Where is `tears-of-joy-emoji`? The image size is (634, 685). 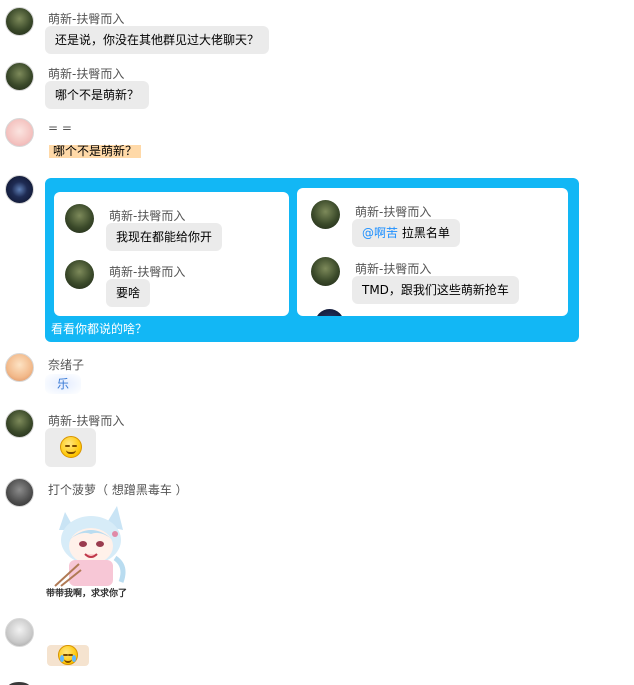 tears-of-joy-emoji is located at coordinates (68, 655).